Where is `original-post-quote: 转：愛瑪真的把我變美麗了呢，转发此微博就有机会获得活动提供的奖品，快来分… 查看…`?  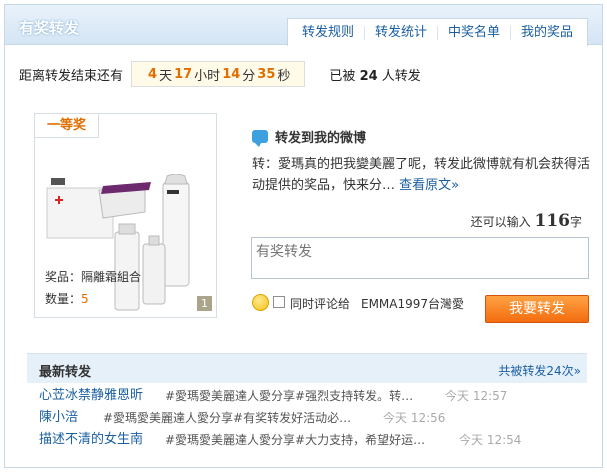
original-post-quote: 转：愛瑪真的把我變美麗了呢，转发此微博就有机会获得活动提供的奖品，快来分… 查看… is located at coordinates (421, 175).